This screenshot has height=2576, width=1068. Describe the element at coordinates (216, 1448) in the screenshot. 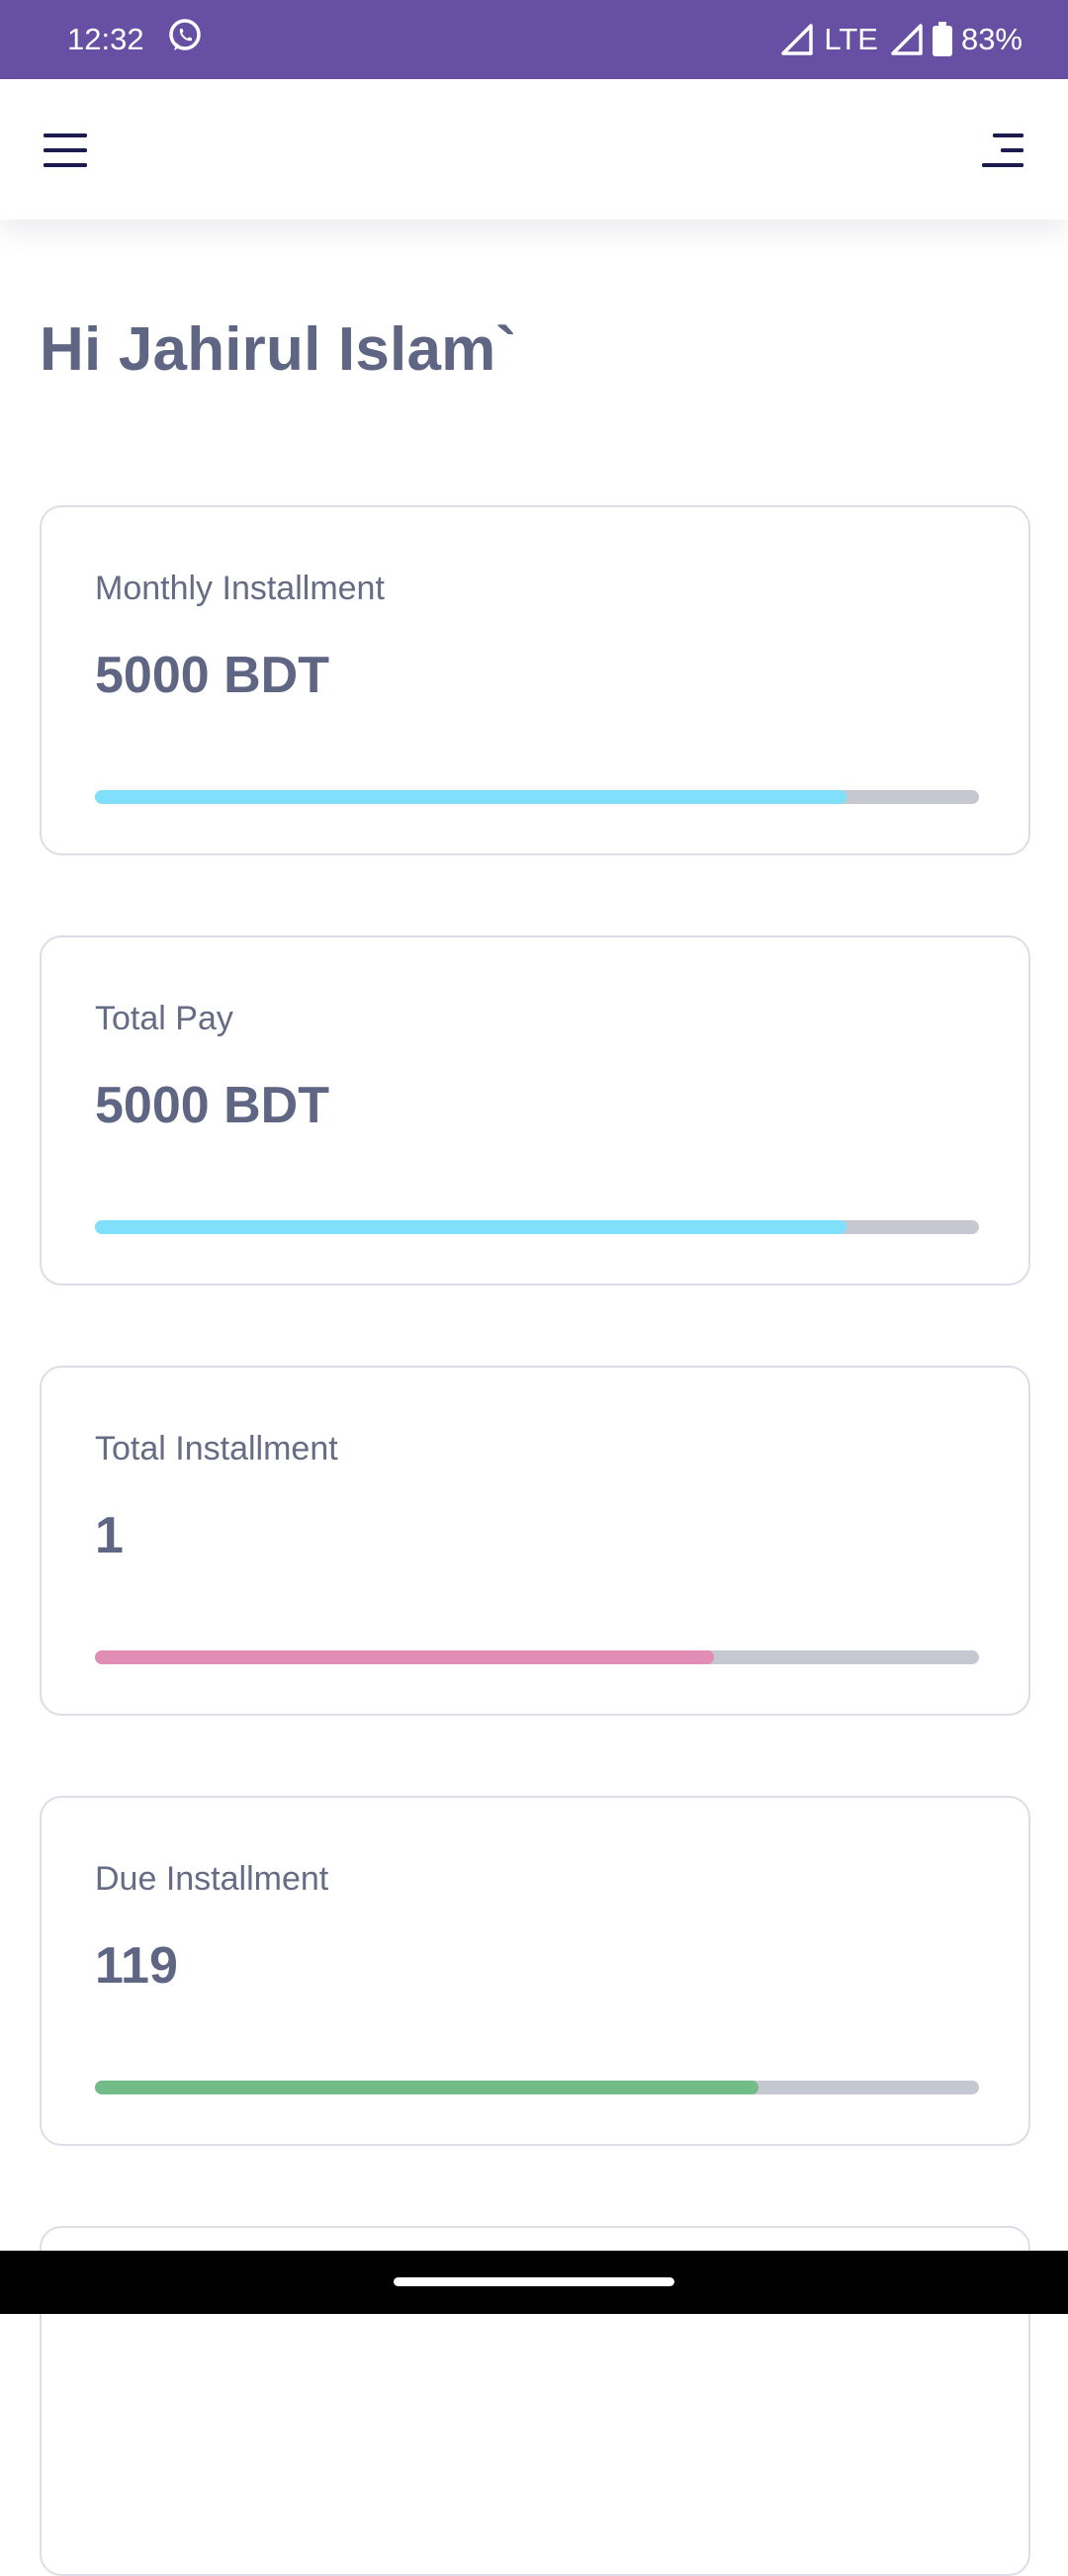

I see `card-label: Total Installment` at that location.